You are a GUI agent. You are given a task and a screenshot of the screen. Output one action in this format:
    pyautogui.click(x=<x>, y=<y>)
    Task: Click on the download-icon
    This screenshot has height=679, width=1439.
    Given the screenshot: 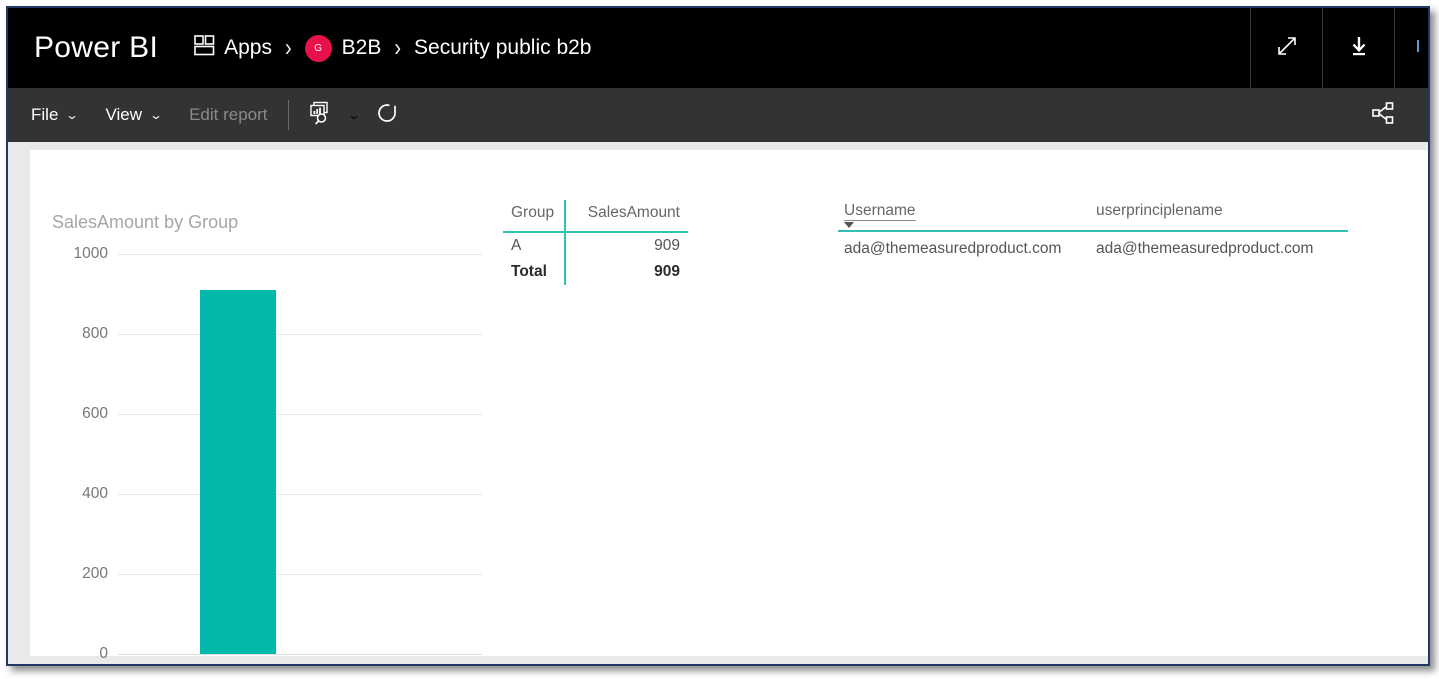 What is the action you would take?
    pyautogui.click(x=1359, y=48)
    